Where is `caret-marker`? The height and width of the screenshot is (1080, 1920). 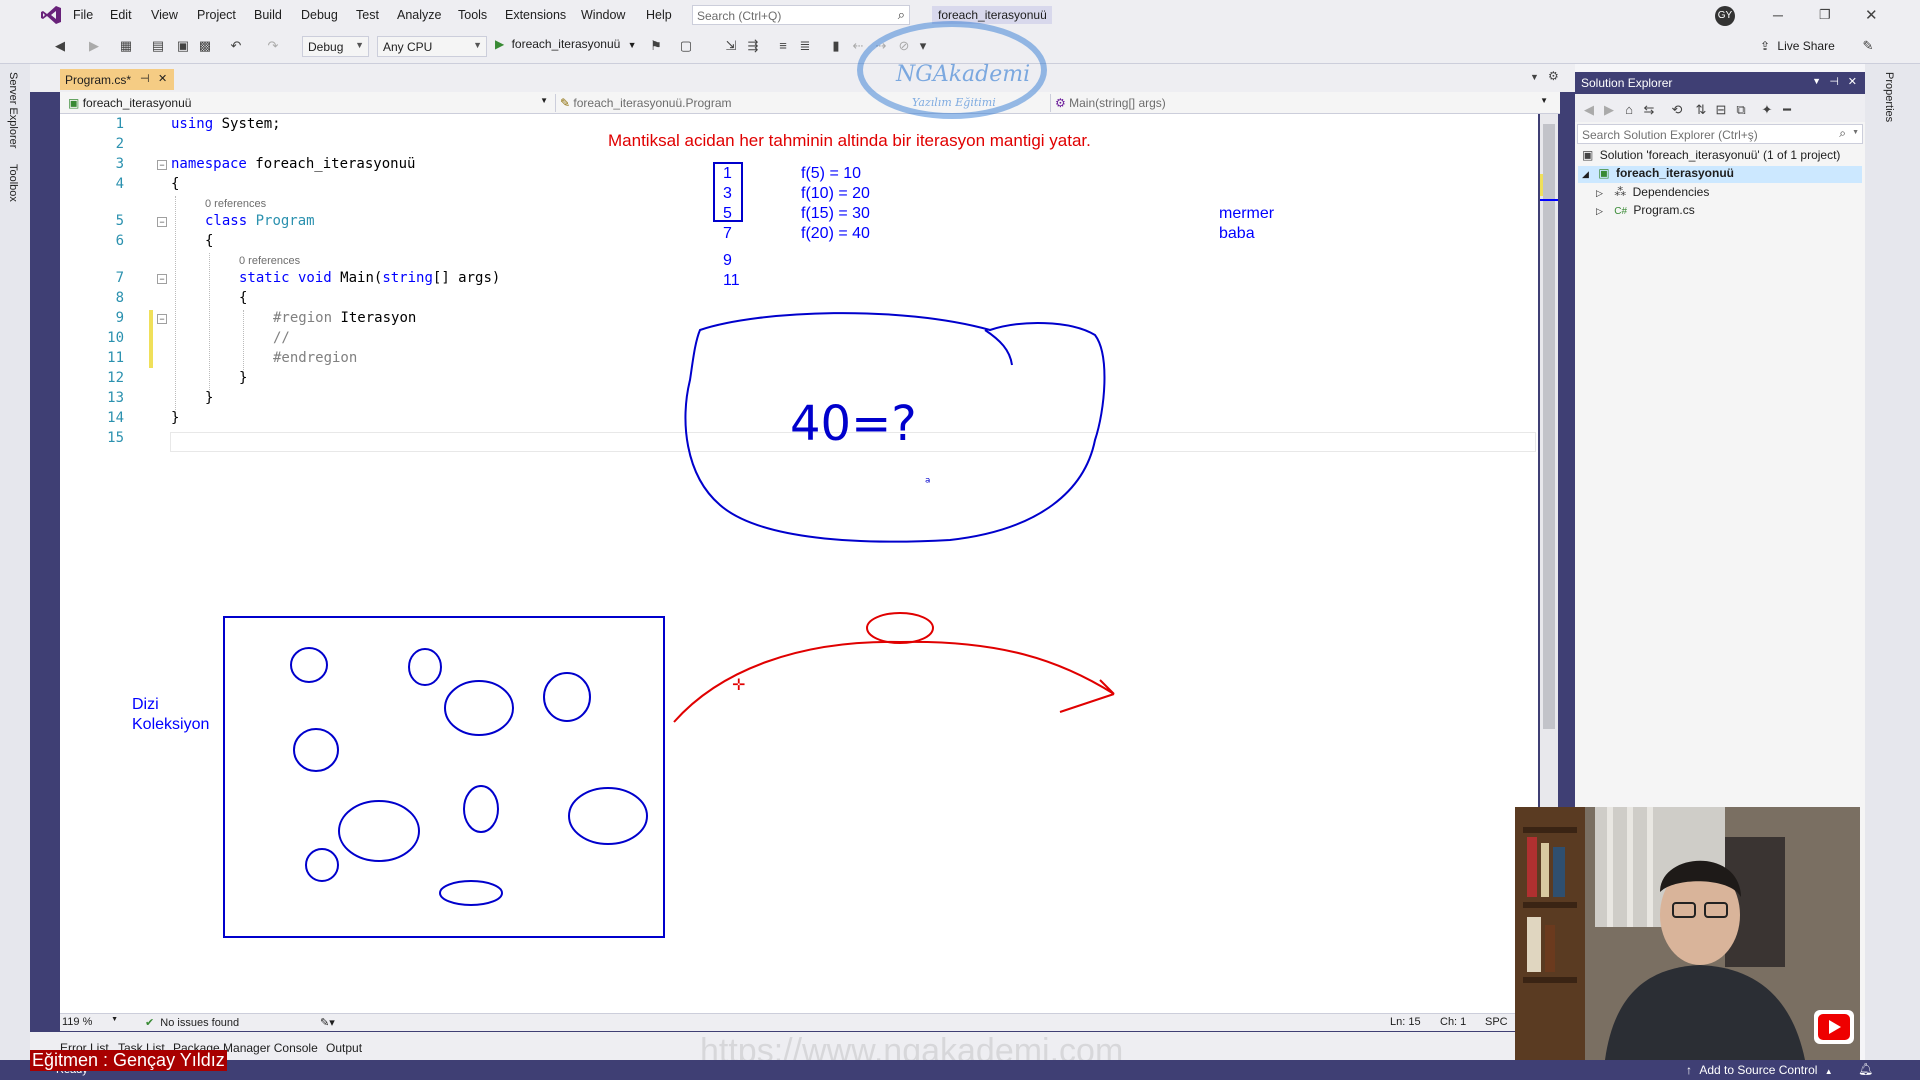 caret-marker is located at coordinates (1549, 200).